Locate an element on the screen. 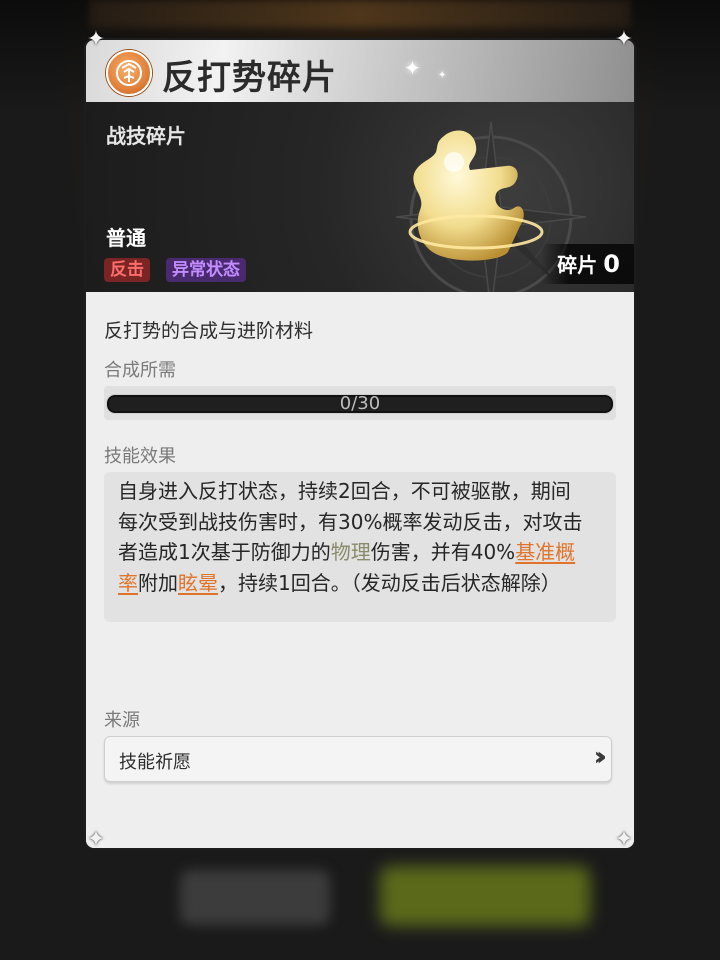  source-skill-wish-button: 技能祈愿 ›› is located at coordinates (358, 759).